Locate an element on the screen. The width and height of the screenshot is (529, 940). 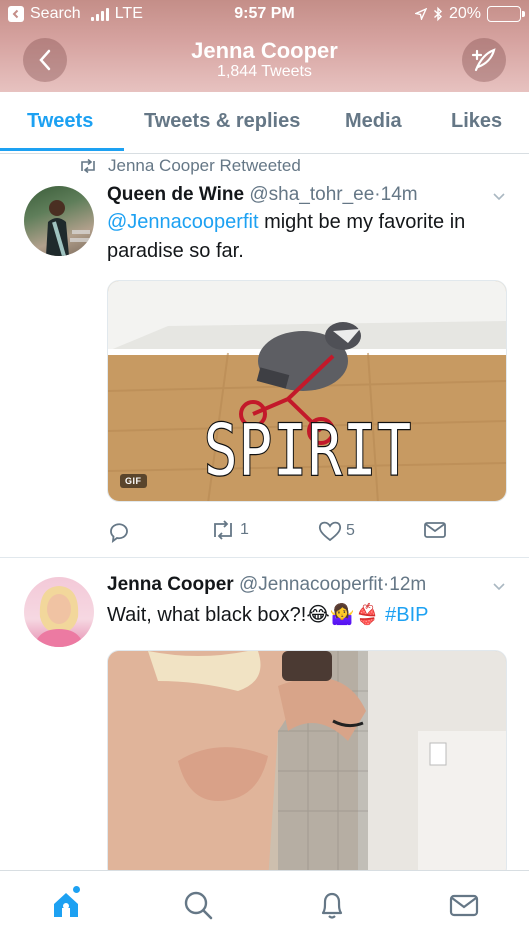
direct-message-button is located at coordinates (435, 530).